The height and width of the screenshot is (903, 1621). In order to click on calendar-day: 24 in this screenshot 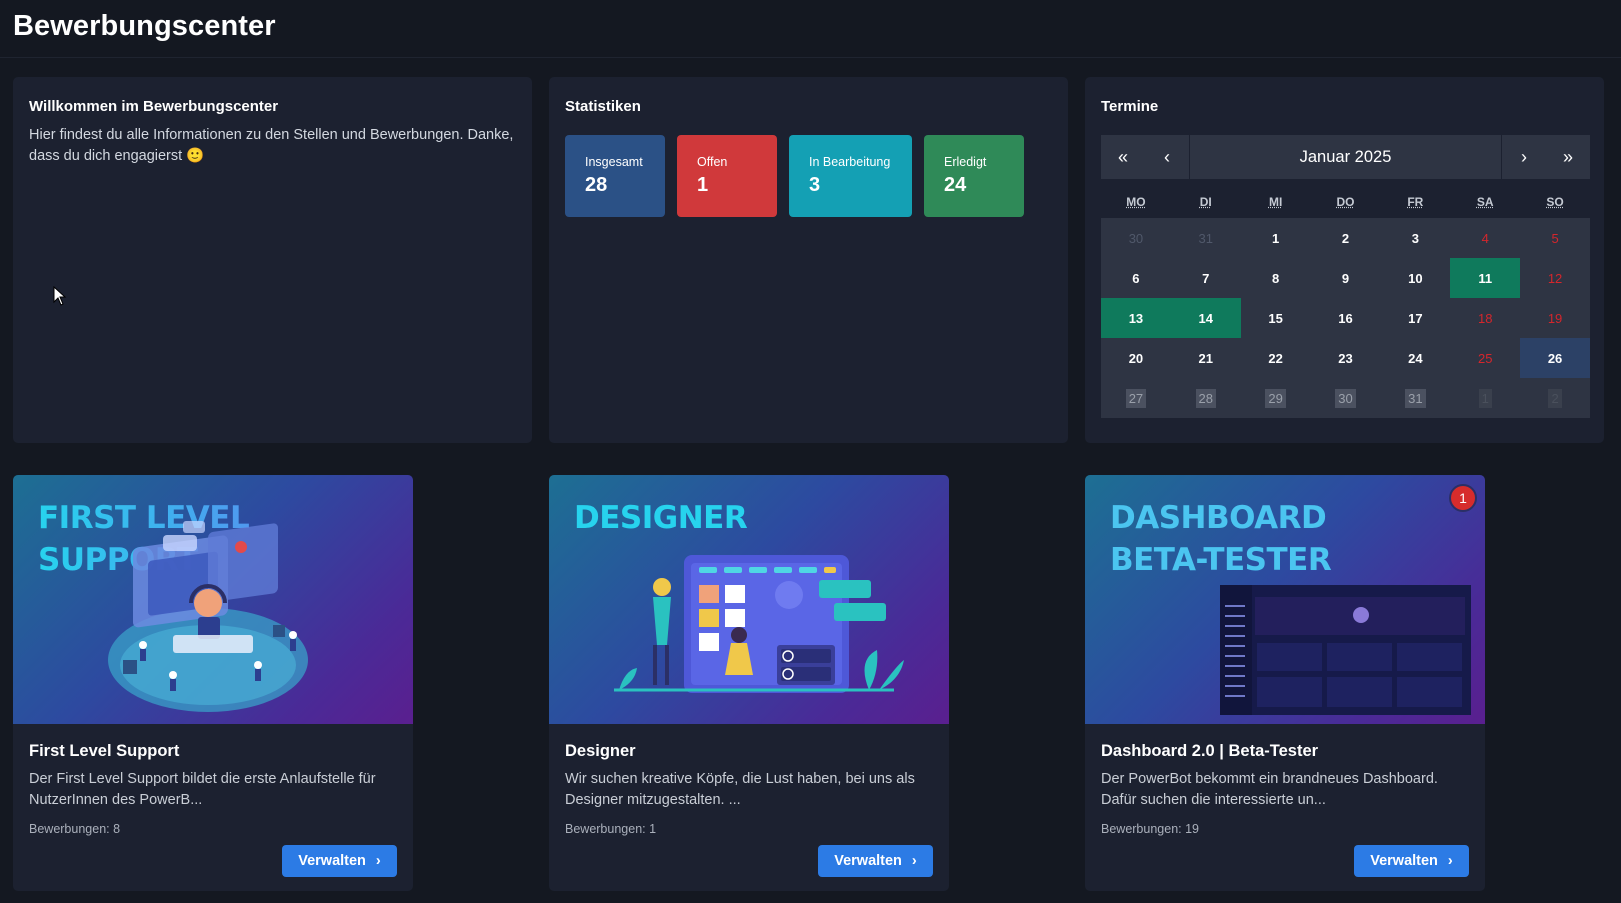, I will do `click(1415, 358)`.